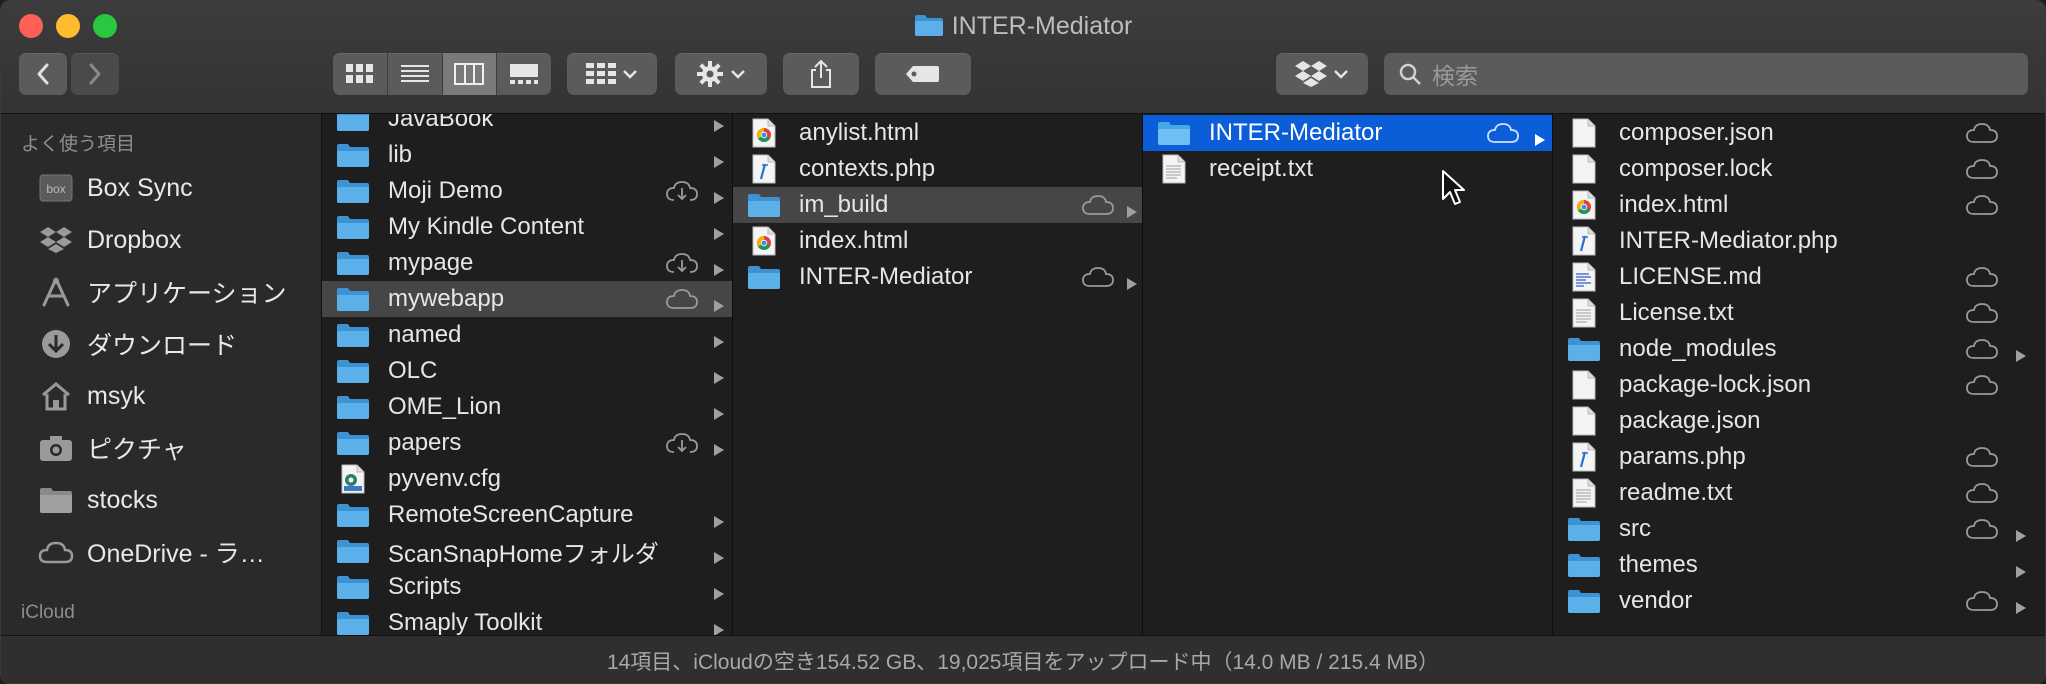  I want to click on file-row: receipt.txt, so click(1347, 169).